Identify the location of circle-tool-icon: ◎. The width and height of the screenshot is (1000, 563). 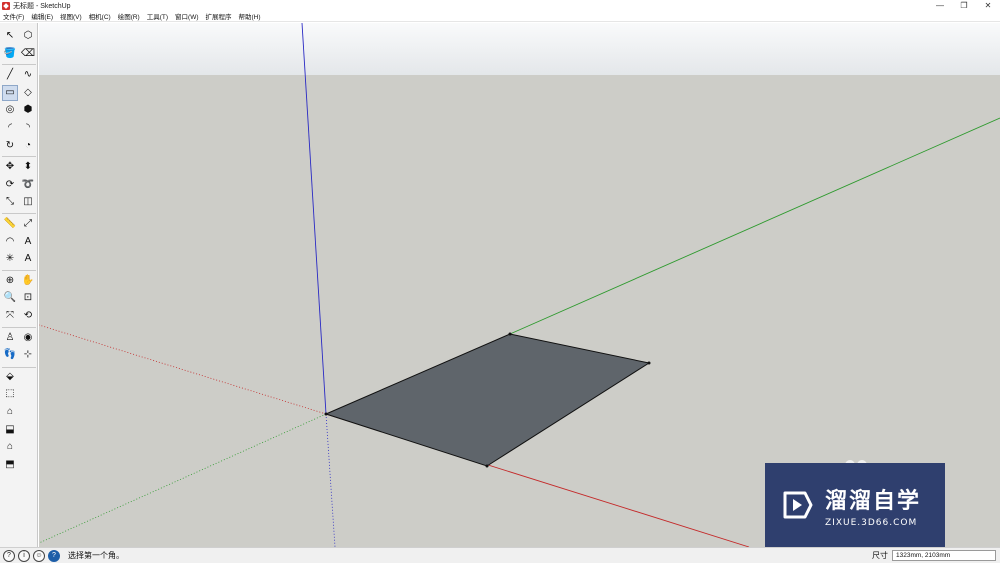
(10, 110).